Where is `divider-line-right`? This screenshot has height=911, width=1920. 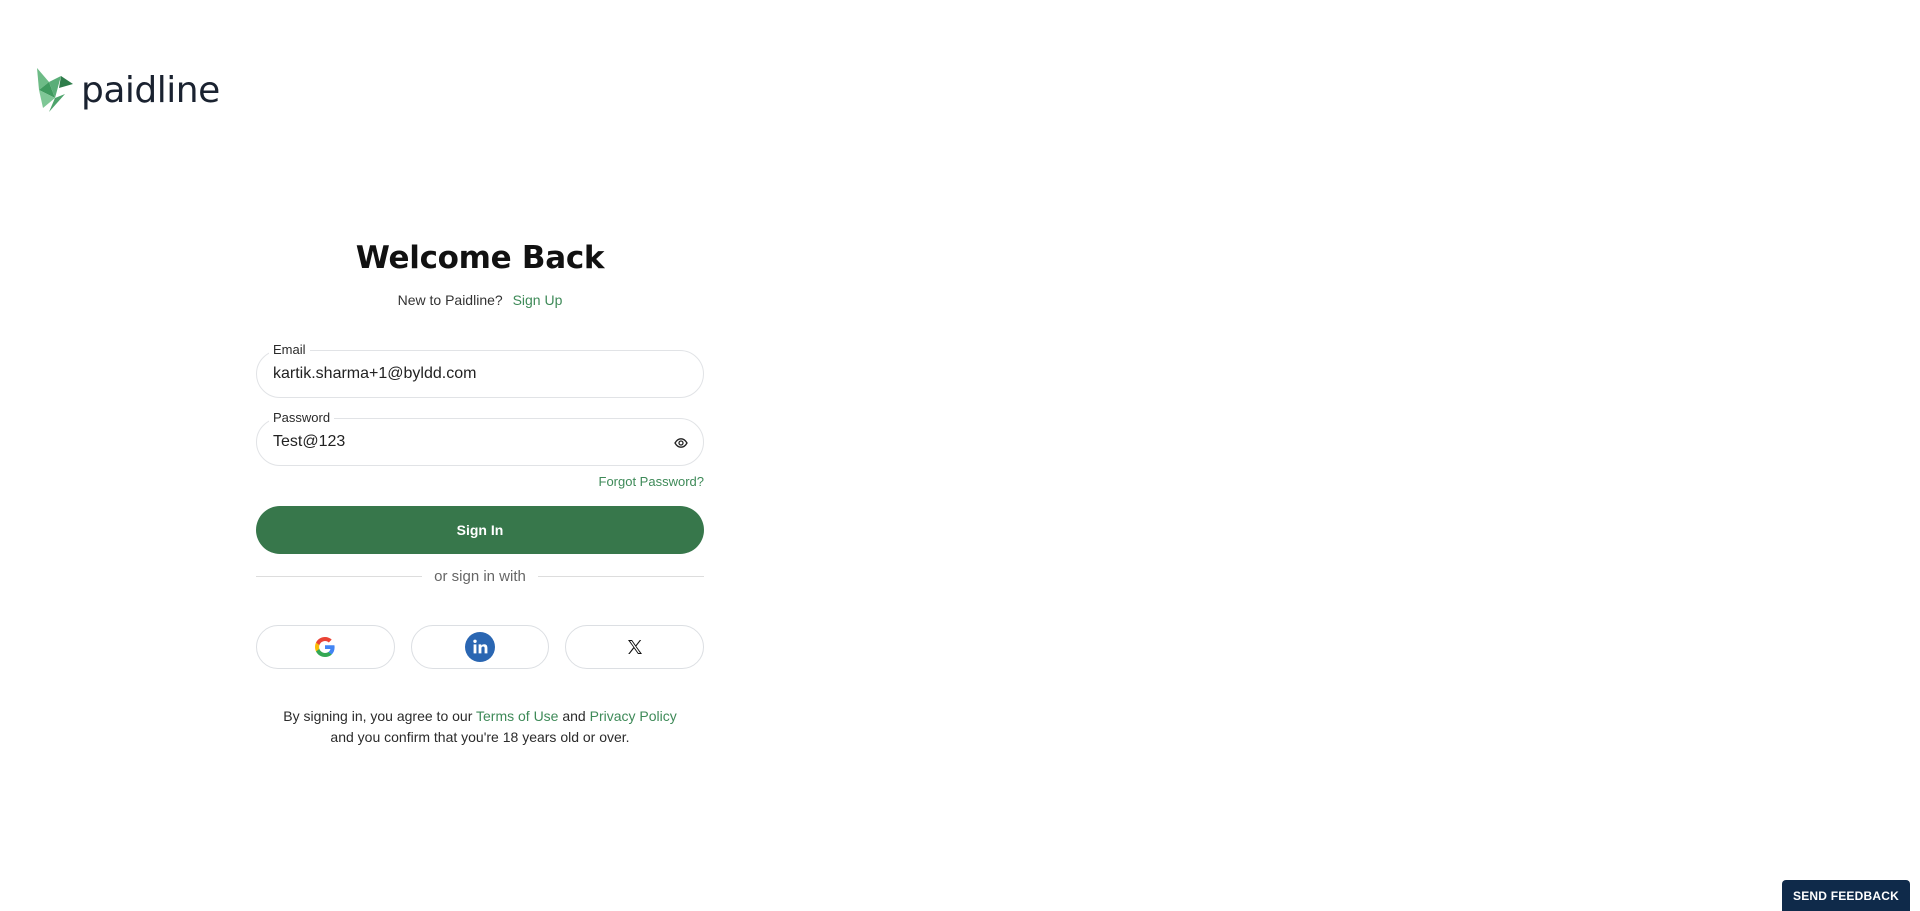 divider-line-right is located at coordinates (620, 576).